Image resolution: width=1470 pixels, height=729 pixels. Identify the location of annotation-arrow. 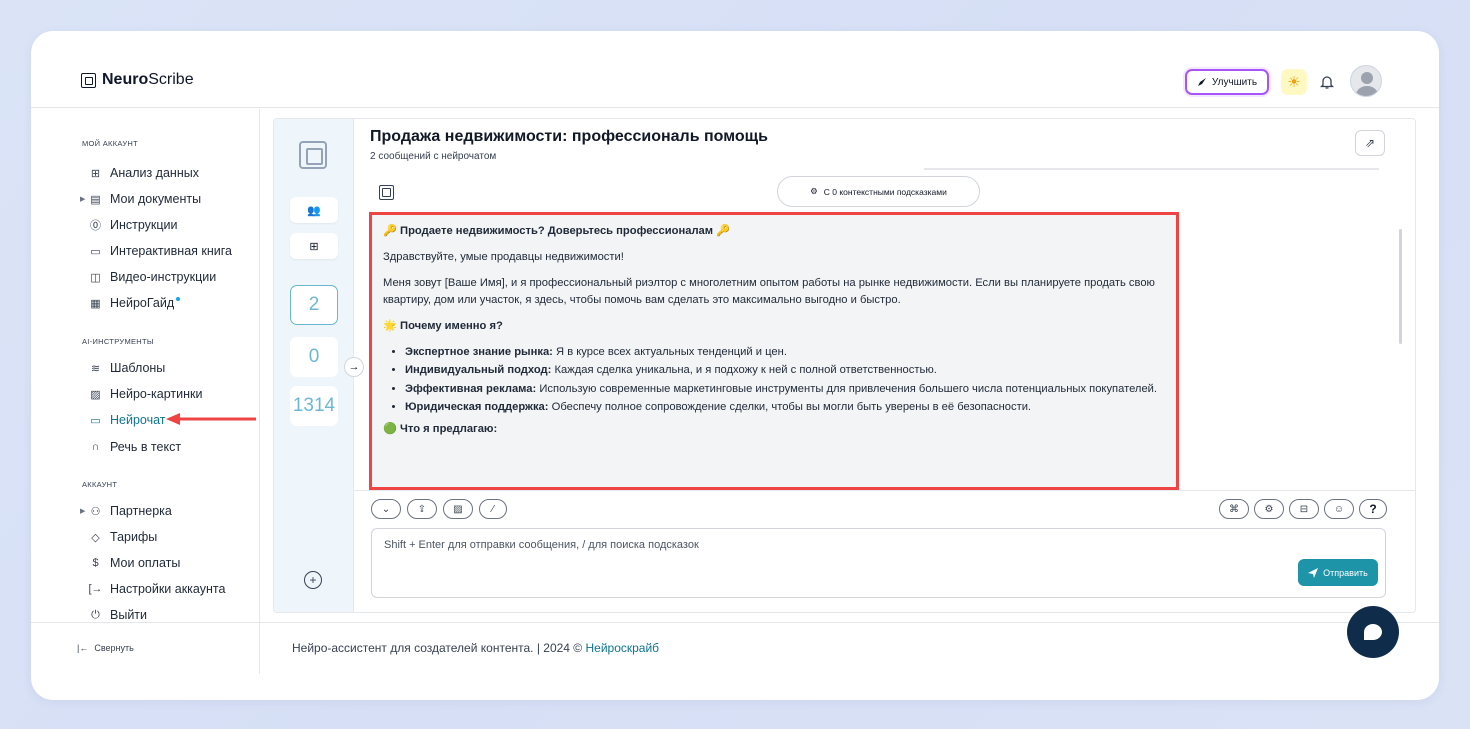
(211, 419).